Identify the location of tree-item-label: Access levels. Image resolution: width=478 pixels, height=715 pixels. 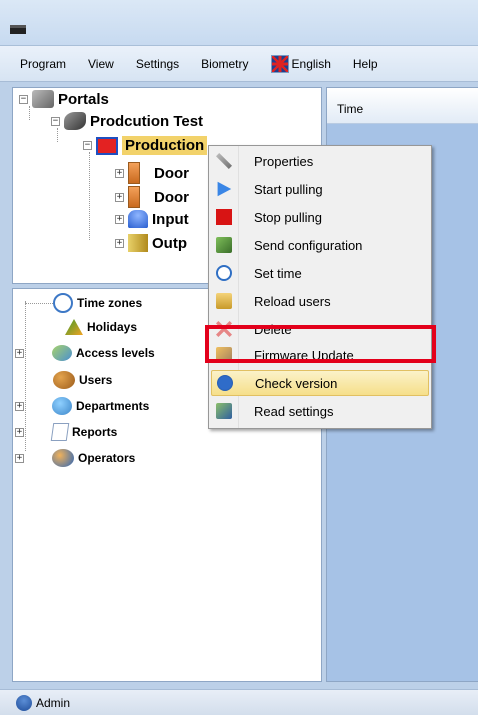
(115, 353).